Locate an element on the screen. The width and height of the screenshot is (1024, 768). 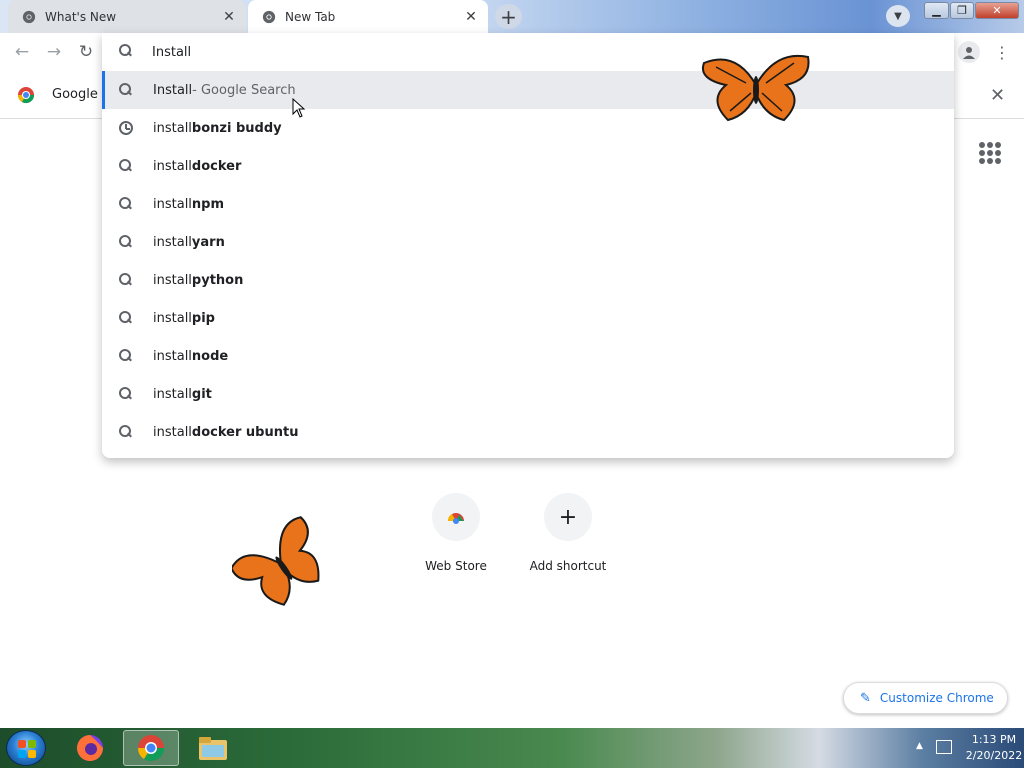
history-clock-icon is located at coordinates (126, 128).